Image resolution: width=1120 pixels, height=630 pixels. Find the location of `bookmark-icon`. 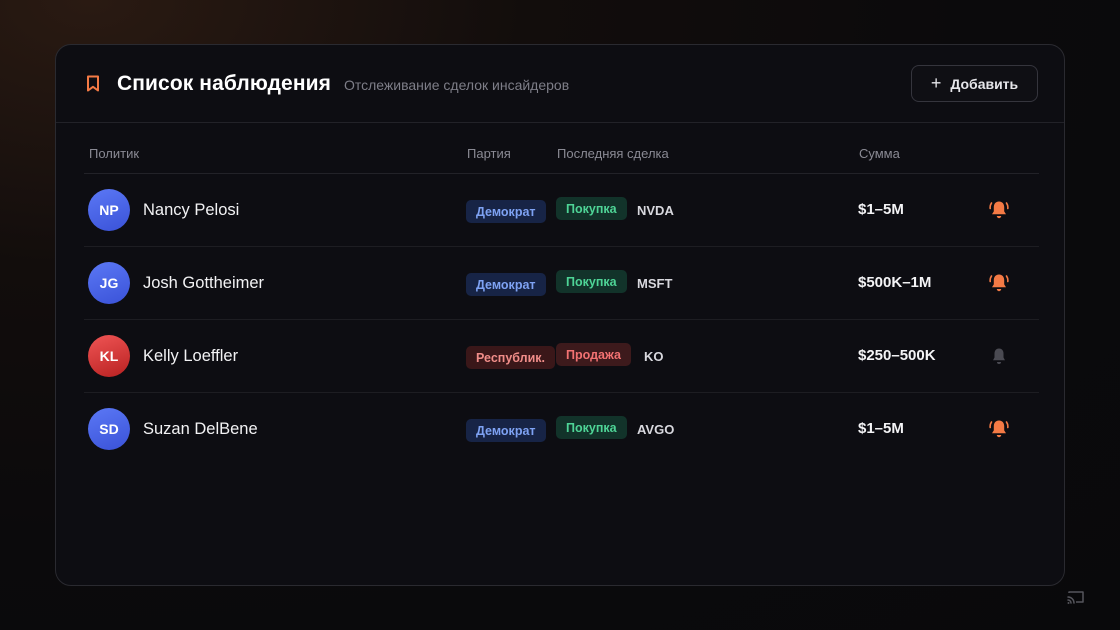

bookmark-icon is located at coordinates (94, 84).